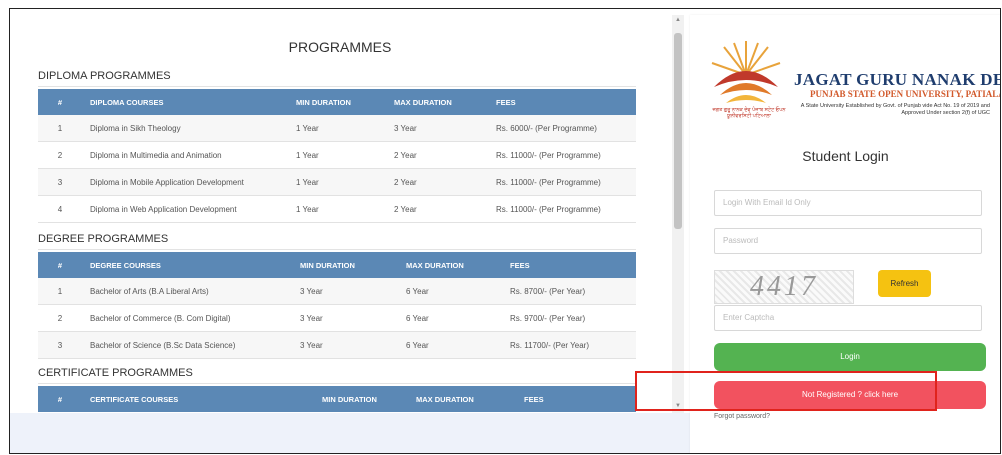 This screenshot has height=455, width=1002. I want to click on vertical-scrollbar: ▲ ▼, so click(678, 214).